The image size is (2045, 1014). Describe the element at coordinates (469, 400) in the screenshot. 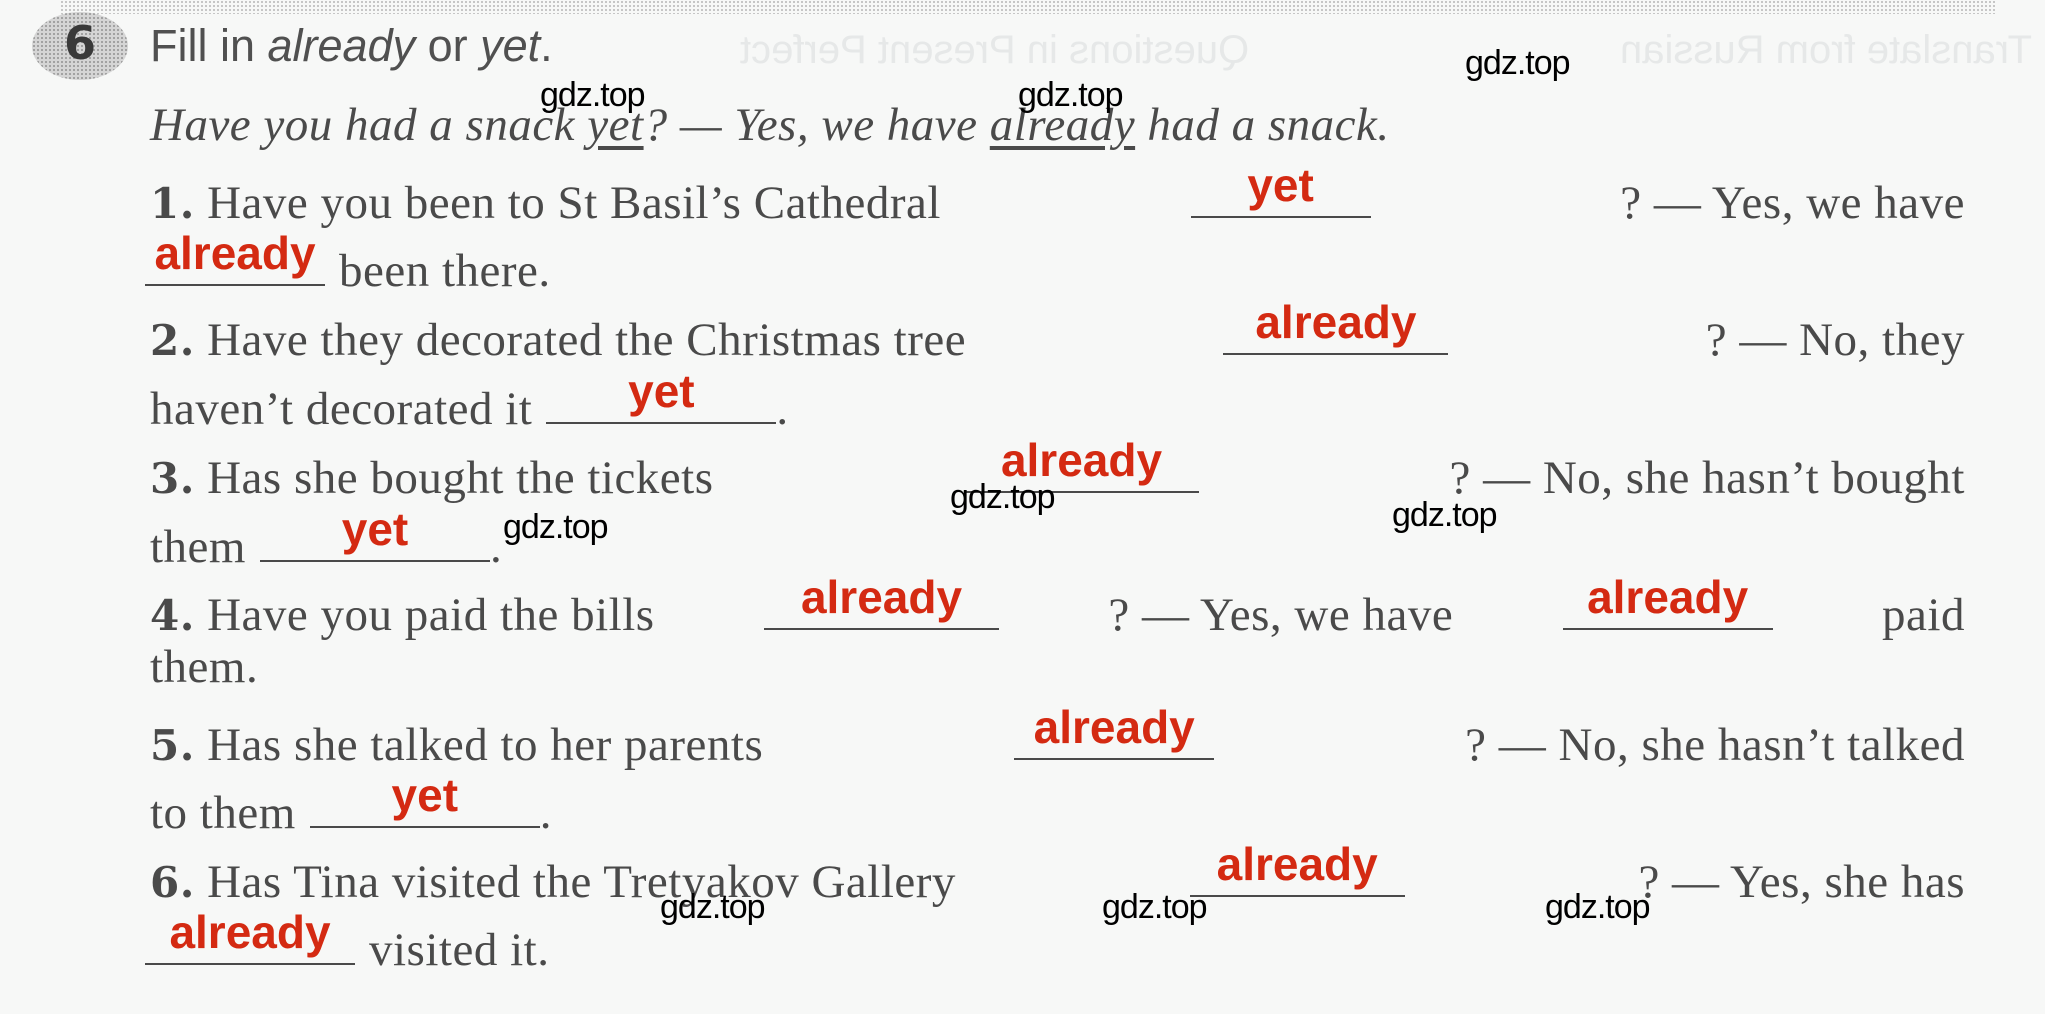

I see `item-2-line-2: haven’t decorated it yet .` at that location.